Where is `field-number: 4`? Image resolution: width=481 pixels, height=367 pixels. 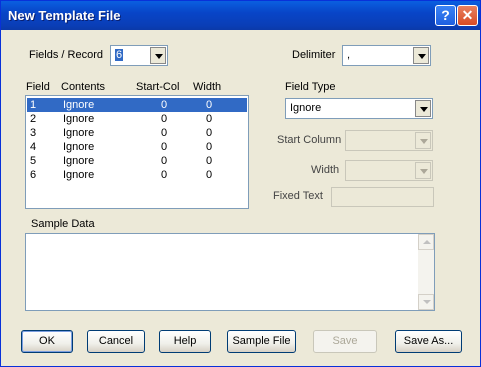
field-number: 4 is located at coordinates (33, 147).